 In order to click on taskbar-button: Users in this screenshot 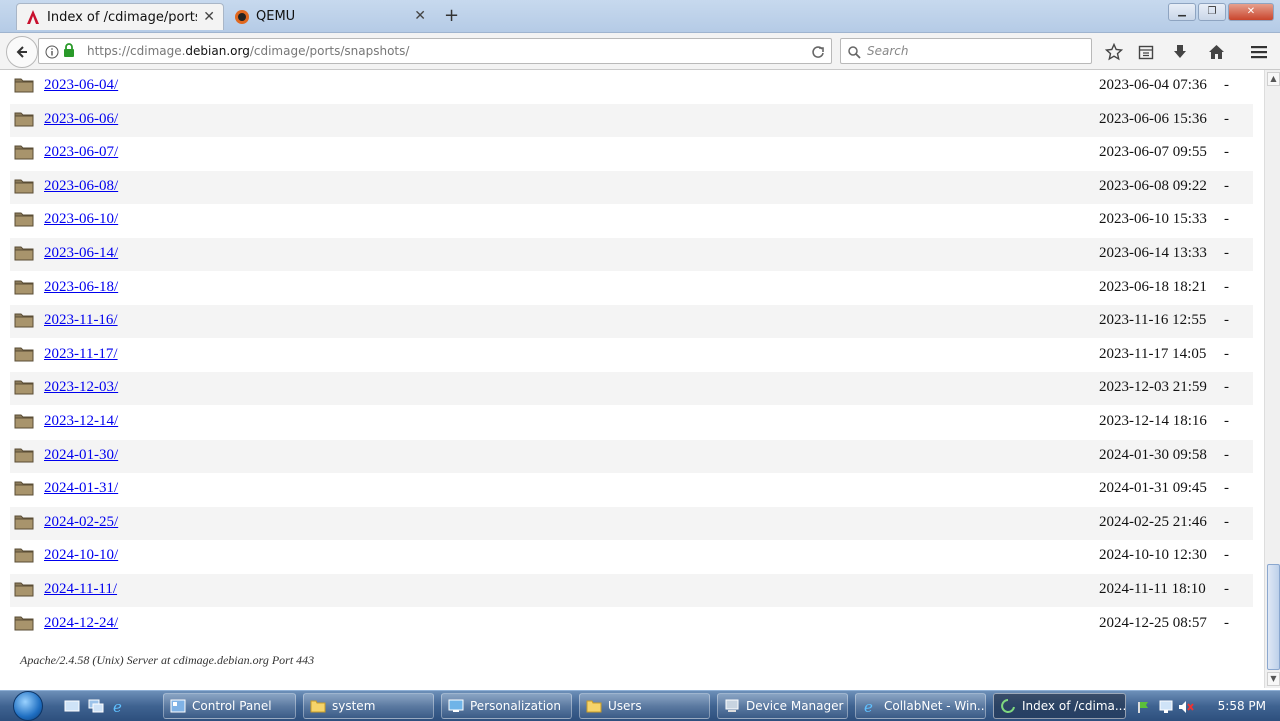, I will do `click(644, 706)`.